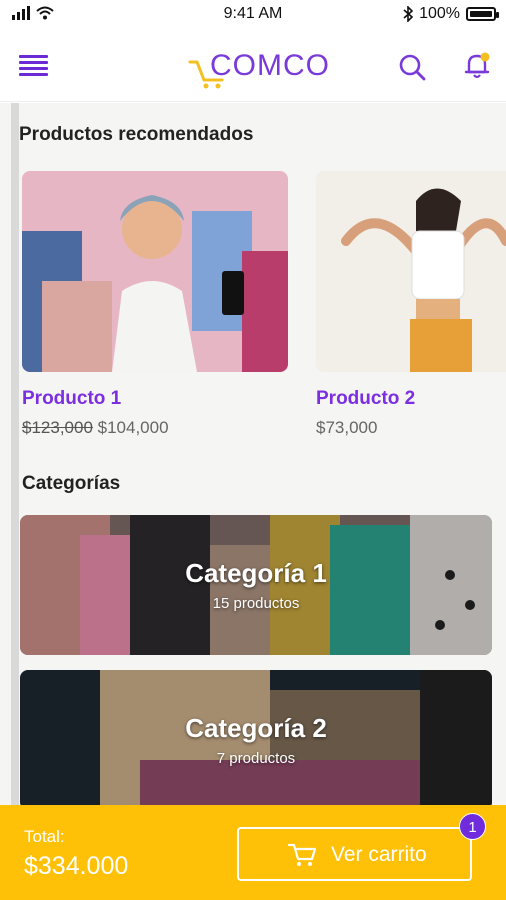 The width and height of the screenshot is (506, 900). I want to click on category-card-2: Categoría 2 7 productos, so click(256, 737).